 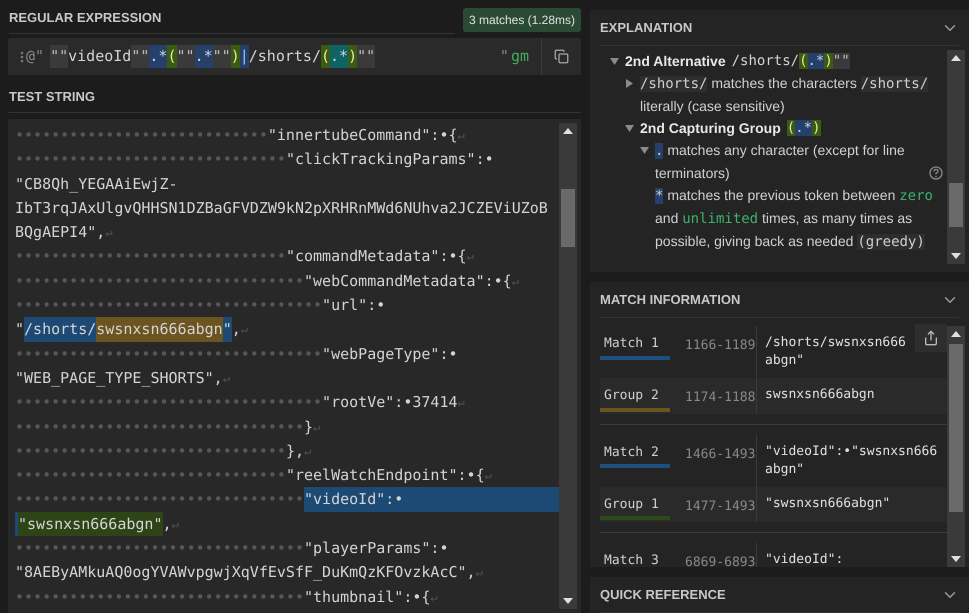 What do you see at coordinates (19, 329) in the screenshot?
I see `code-text: "` at bounding box center [19, 329].